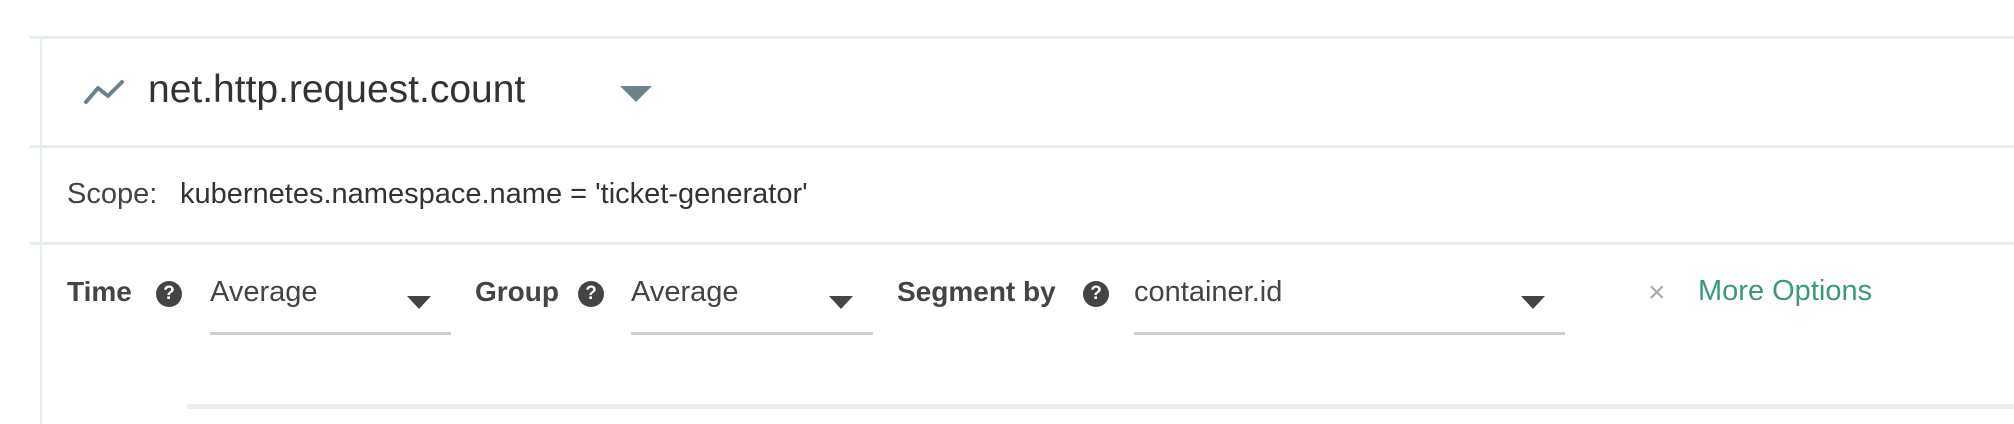 Image resolution: width=2014 pixels, height=424 pixels. I want to click on time-aggregation-value: Average, so click(264, 292).